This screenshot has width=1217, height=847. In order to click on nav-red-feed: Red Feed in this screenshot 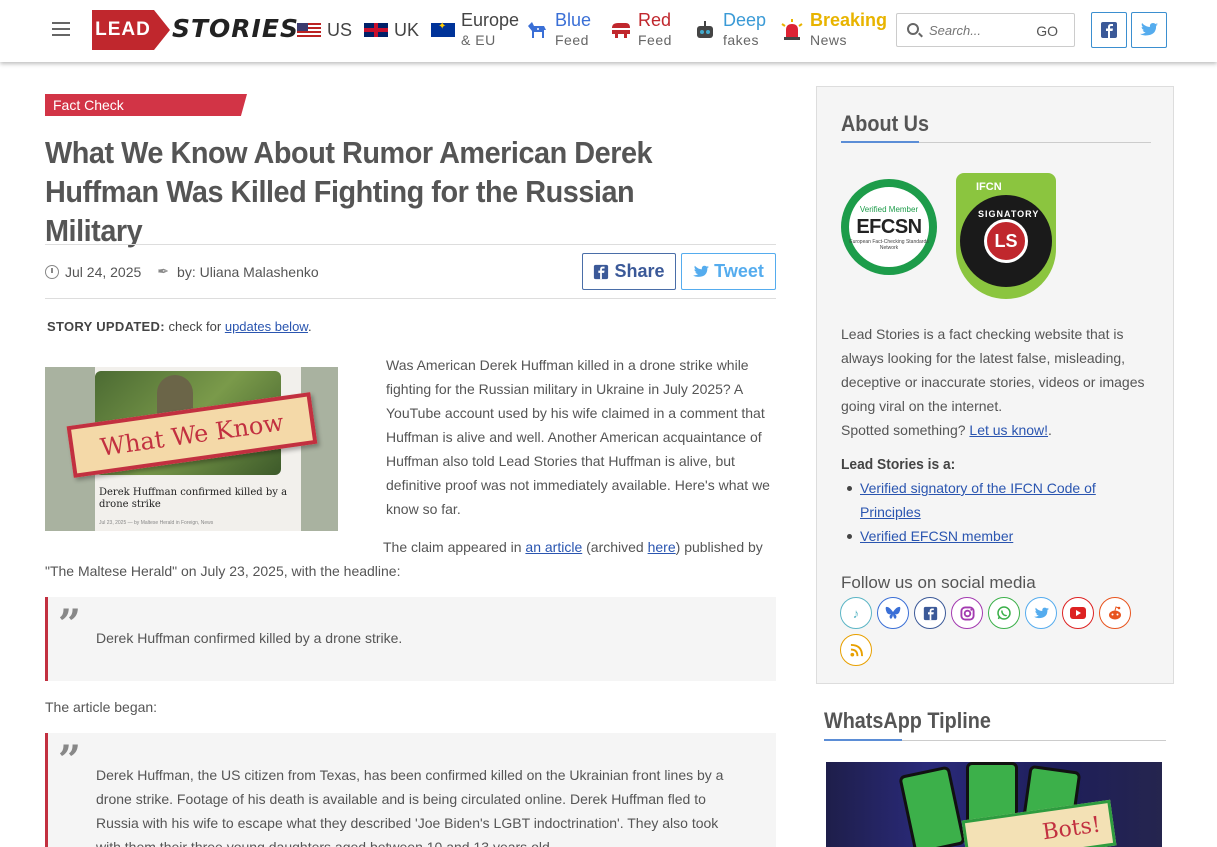, I will do `click(640, 30)`.